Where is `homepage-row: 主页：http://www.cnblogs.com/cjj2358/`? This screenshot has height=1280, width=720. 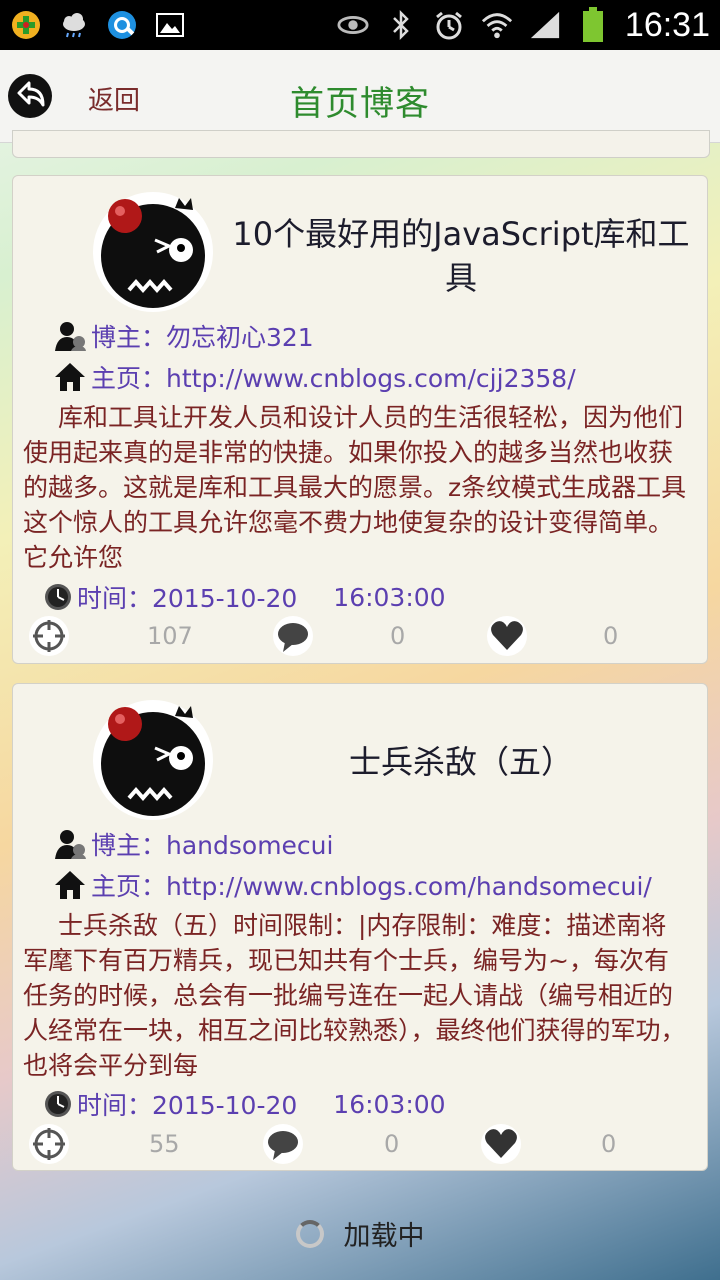
homepage-row: 主页：http://www.cnblogs.com/cjj2358/ is located at coordinates (314, 377).